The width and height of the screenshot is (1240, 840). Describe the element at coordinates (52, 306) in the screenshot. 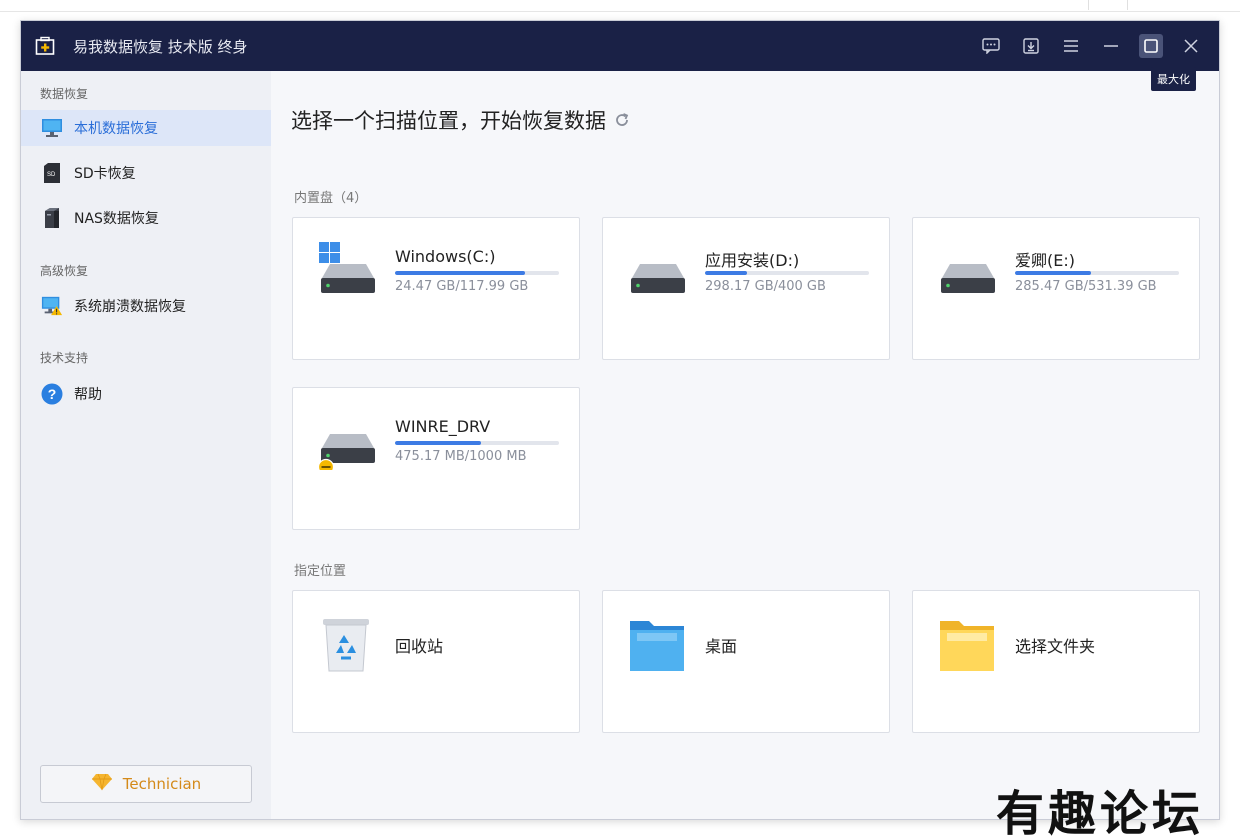

I see `system-crash-icon` at that location.